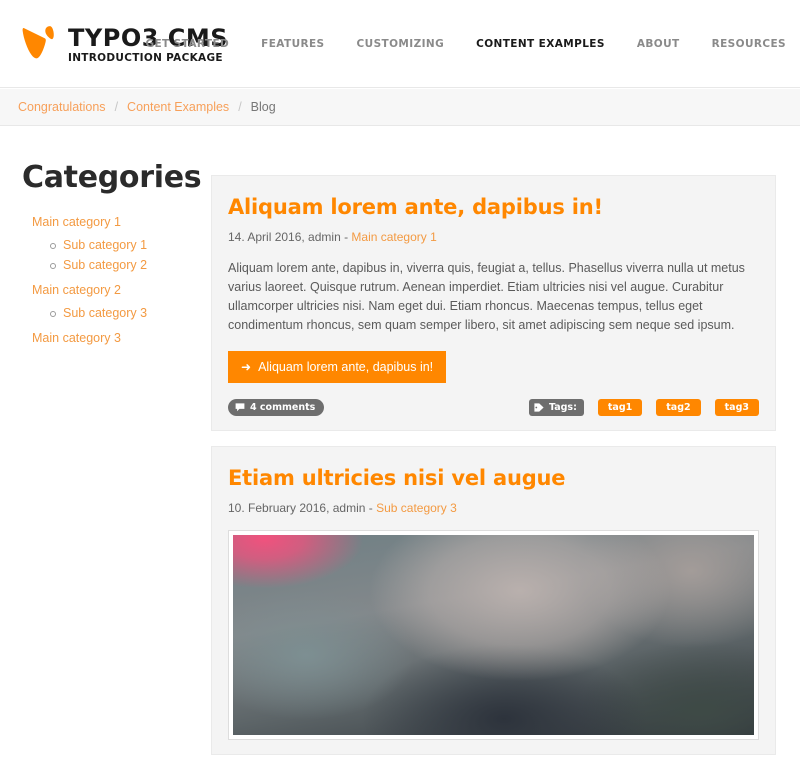  Describe the element at coordinates (493, 407) in the screenshot. I see `blog-post-footer: 4 comments Tags: tag1 tag2 tag3` at that location.